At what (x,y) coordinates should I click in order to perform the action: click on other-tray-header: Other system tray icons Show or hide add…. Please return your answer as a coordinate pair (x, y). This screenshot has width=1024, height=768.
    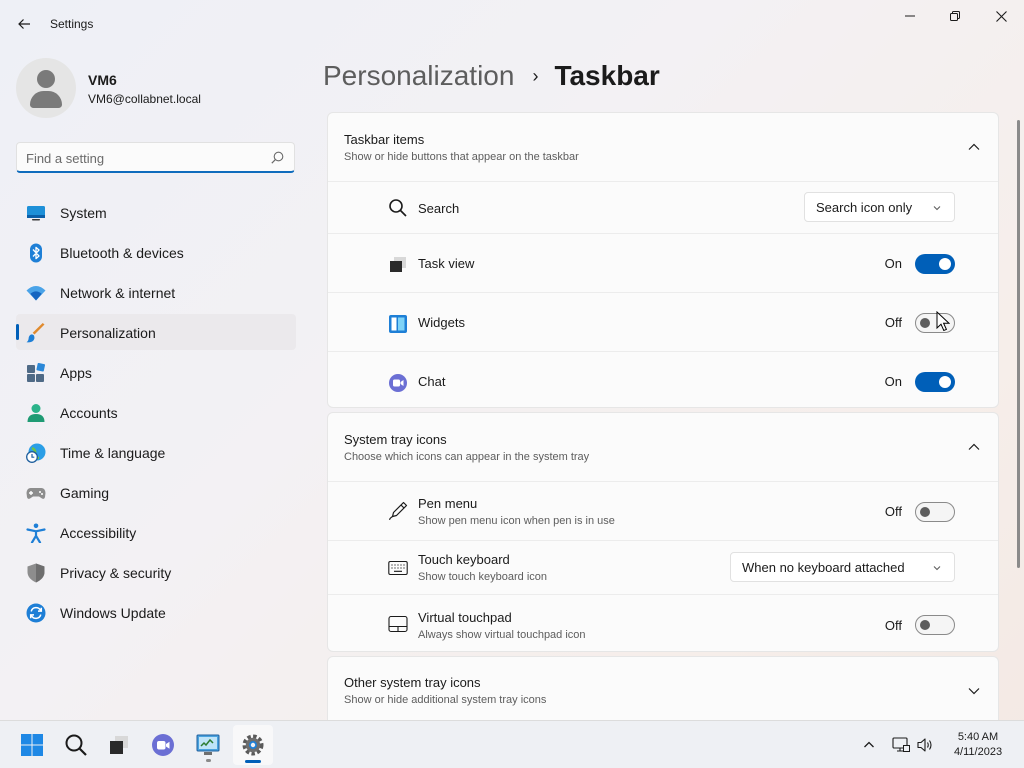
    Looking at the image, I should click on (663, 691).